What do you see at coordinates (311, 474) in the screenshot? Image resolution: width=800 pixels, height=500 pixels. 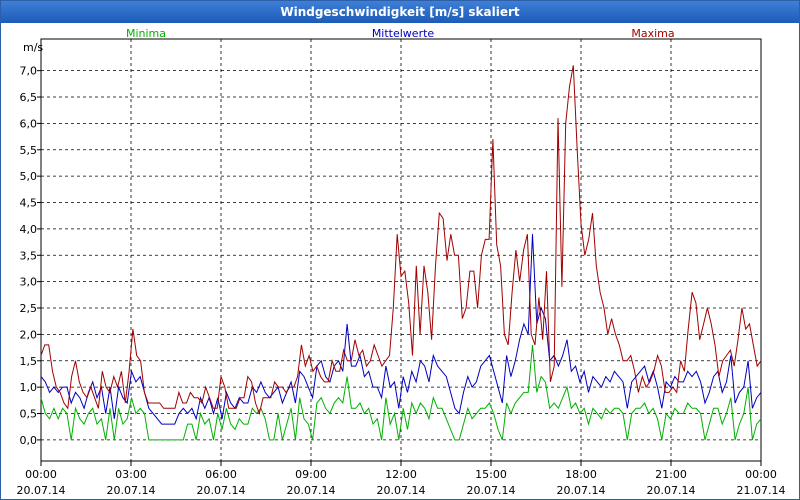 I see `x-tick-label-time: 09:00` at bounding box center [311, 474].